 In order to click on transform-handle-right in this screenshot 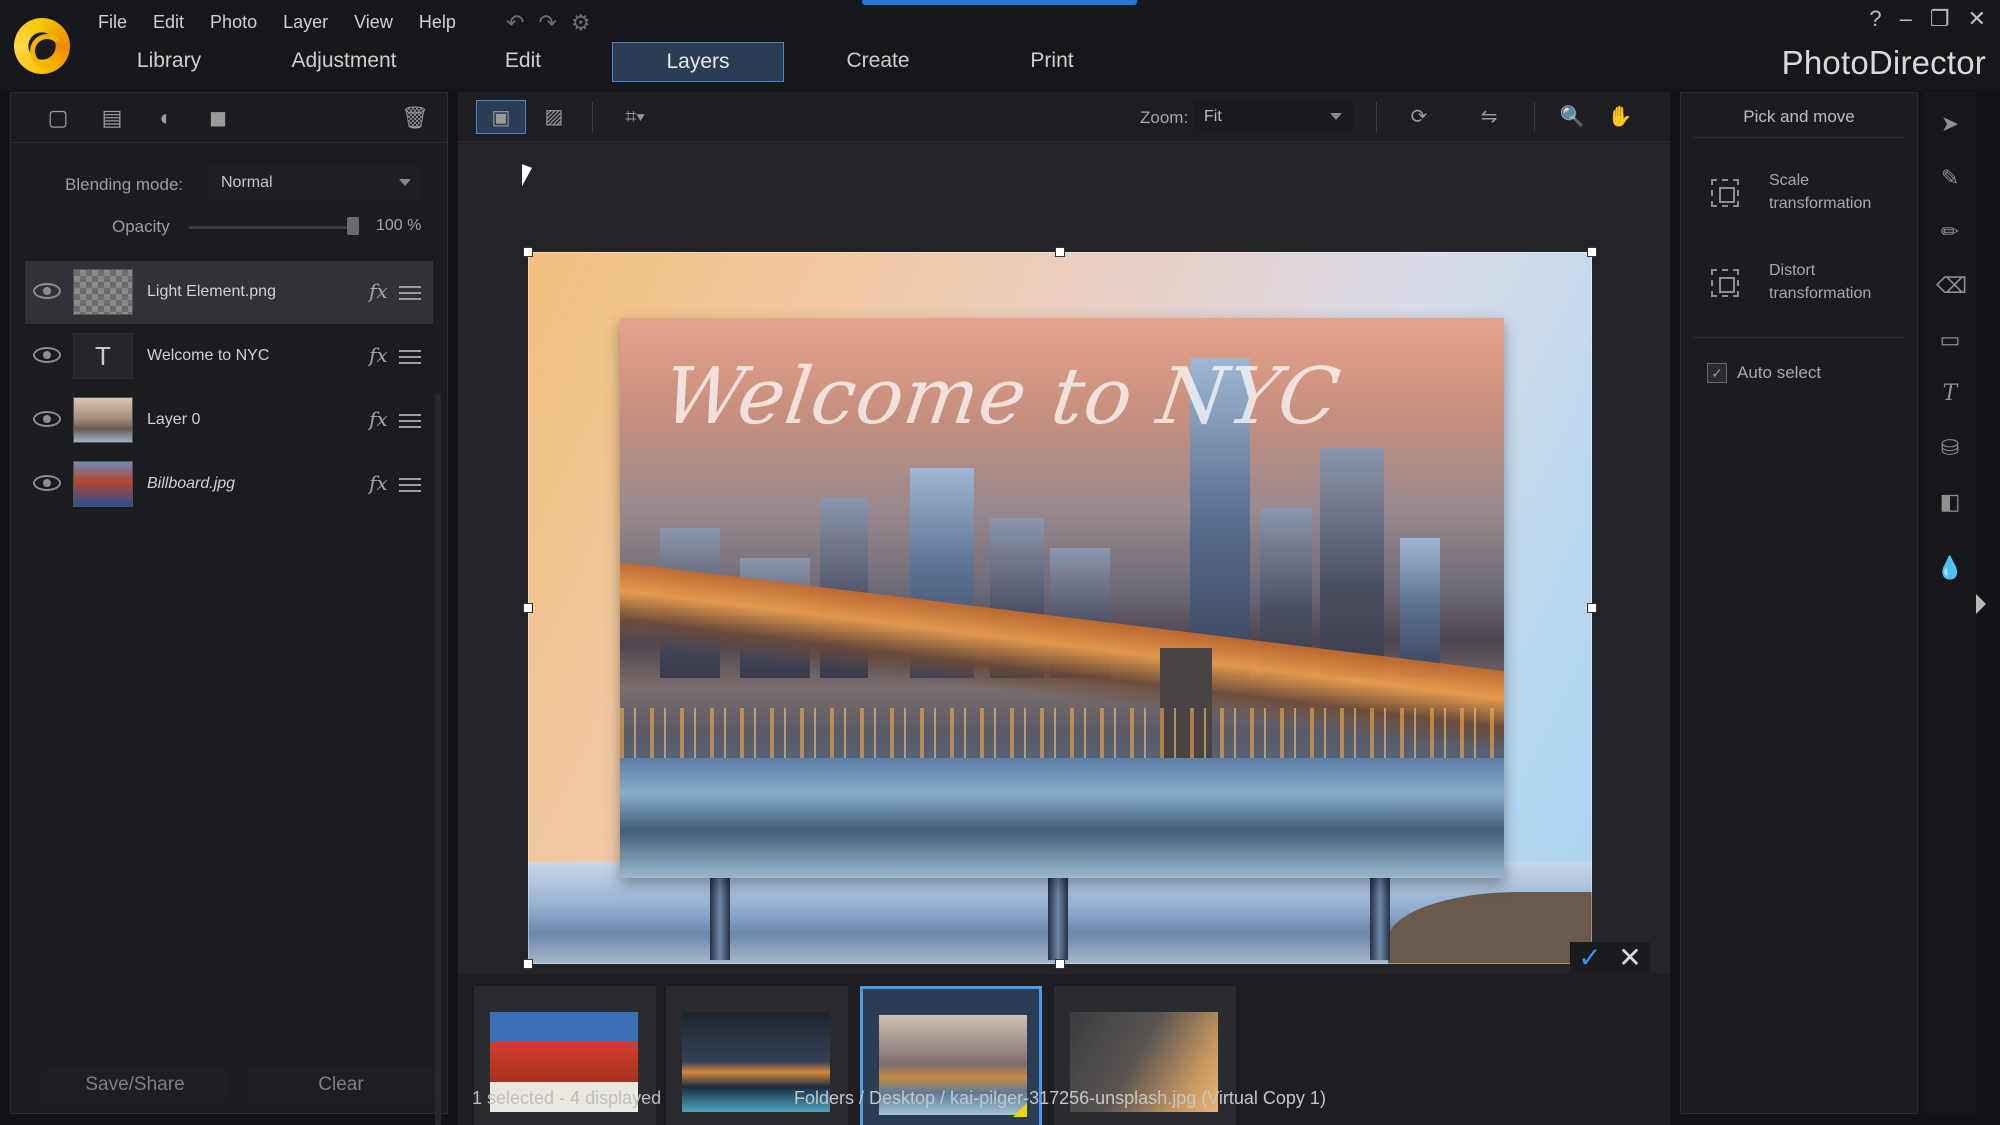, I will do `click(1592, 608)`.